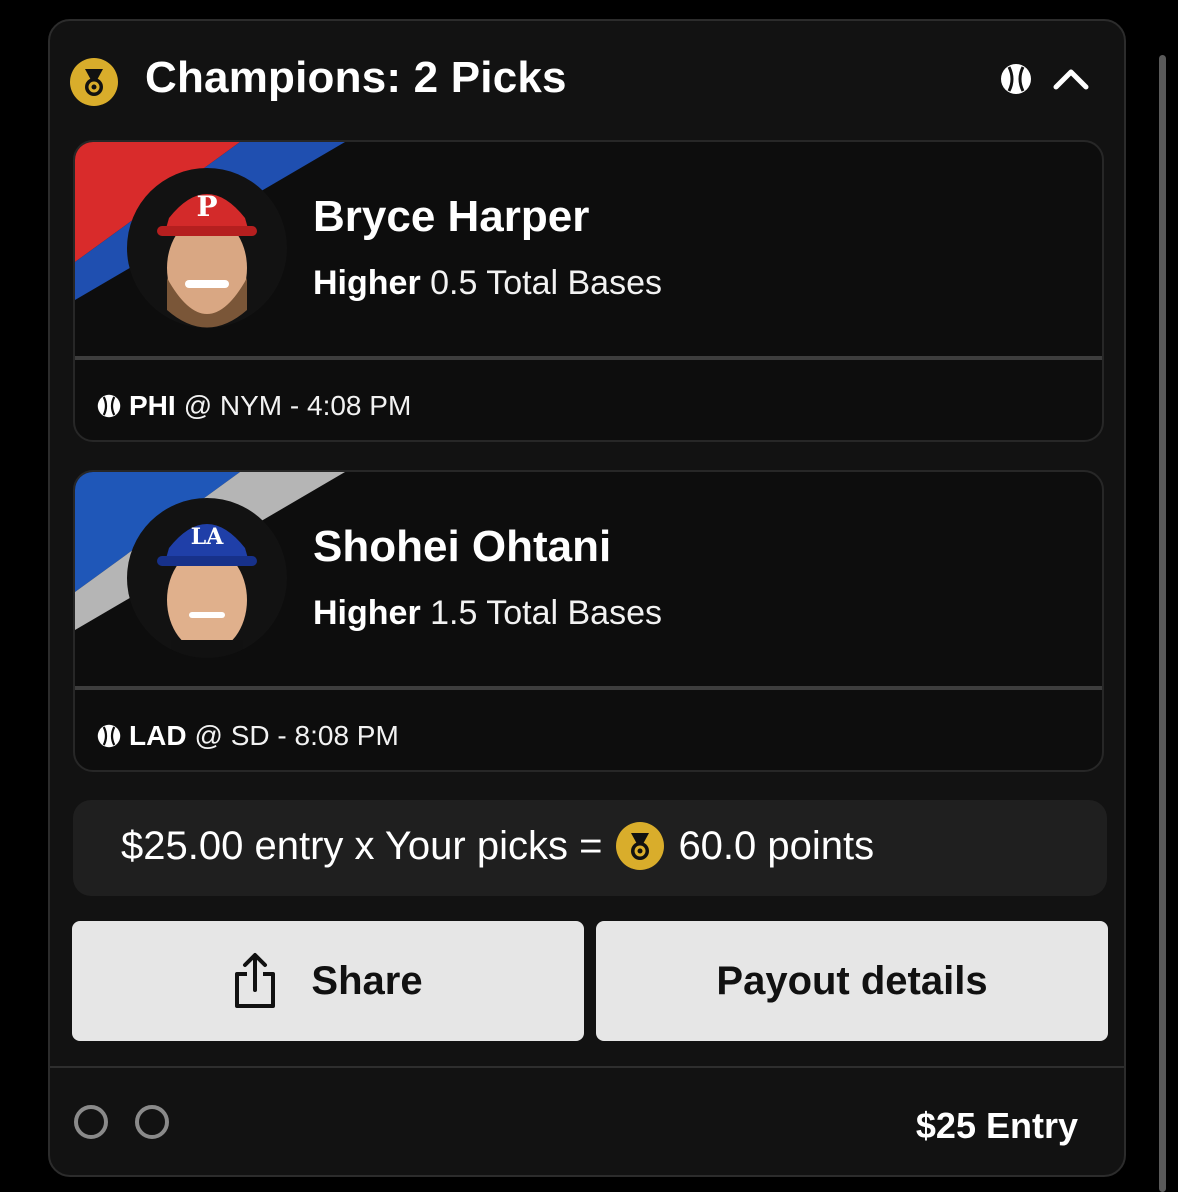  What do you see at coordinates (367, 980) in the screenshot?
I see `share-label: Share` at bounding box center [367, 980].